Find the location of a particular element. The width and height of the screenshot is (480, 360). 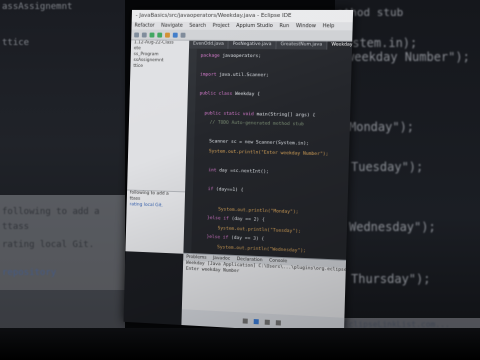

code-text: Weekday { is located at coordinates (246, 95).